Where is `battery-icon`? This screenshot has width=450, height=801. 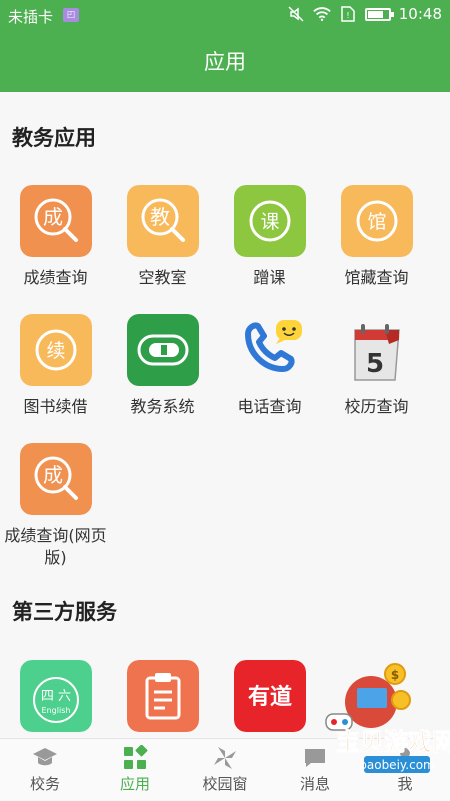 battery-icon is located at coordinates (379, 14).